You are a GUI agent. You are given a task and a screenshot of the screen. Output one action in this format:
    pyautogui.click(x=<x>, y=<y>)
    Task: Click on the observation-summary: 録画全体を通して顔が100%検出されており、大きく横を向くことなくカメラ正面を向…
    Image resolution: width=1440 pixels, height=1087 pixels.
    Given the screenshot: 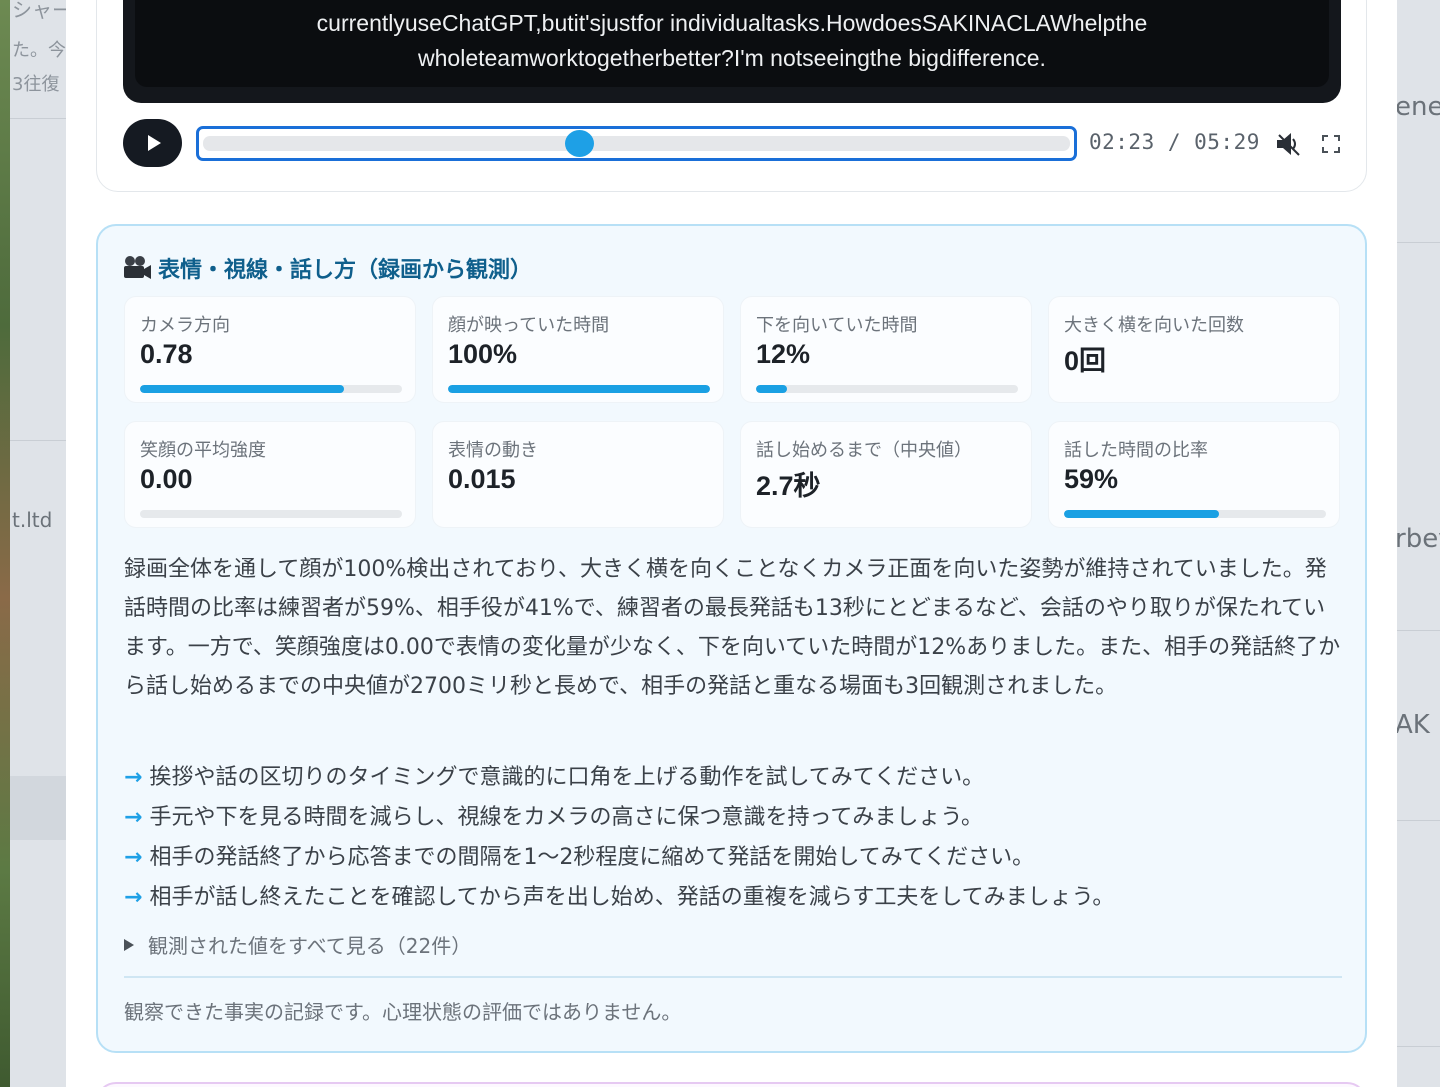 What is the action you would take?
    pyautogui.click(x=732, y=628)
    